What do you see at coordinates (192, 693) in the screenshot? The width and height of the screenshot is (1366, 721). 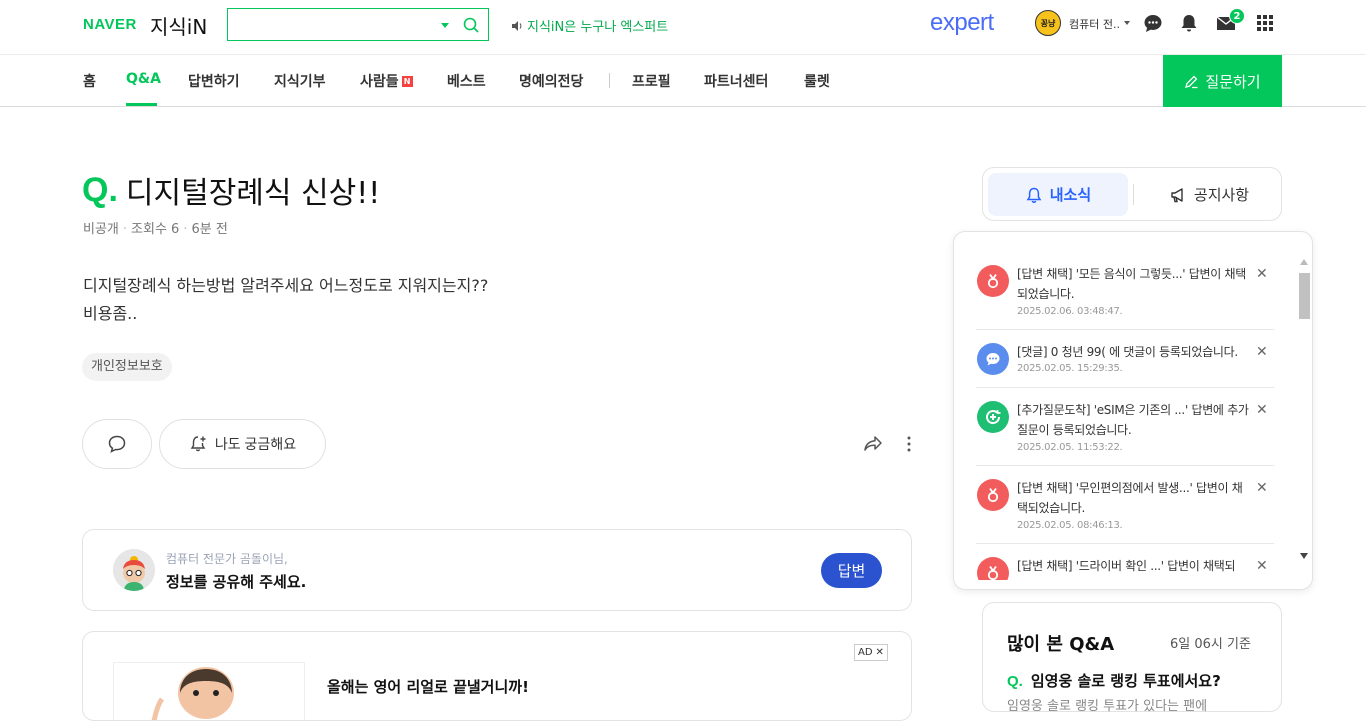 I see `ad-person-image` at bounding box center [192, 693].